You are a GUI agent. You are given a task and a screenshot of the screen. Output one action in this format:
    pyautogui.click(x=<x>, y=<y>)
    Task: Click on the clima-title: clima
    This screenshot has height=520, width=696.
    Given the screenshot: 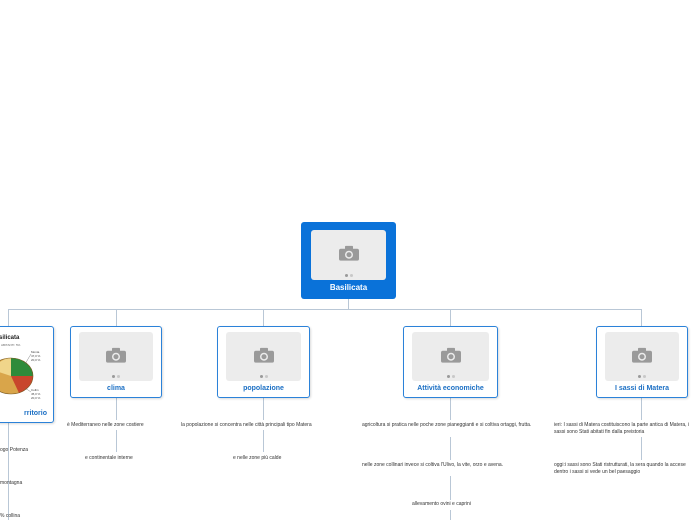 What is the action you would take?
    pyautogui.click(x=116, y=388)
    